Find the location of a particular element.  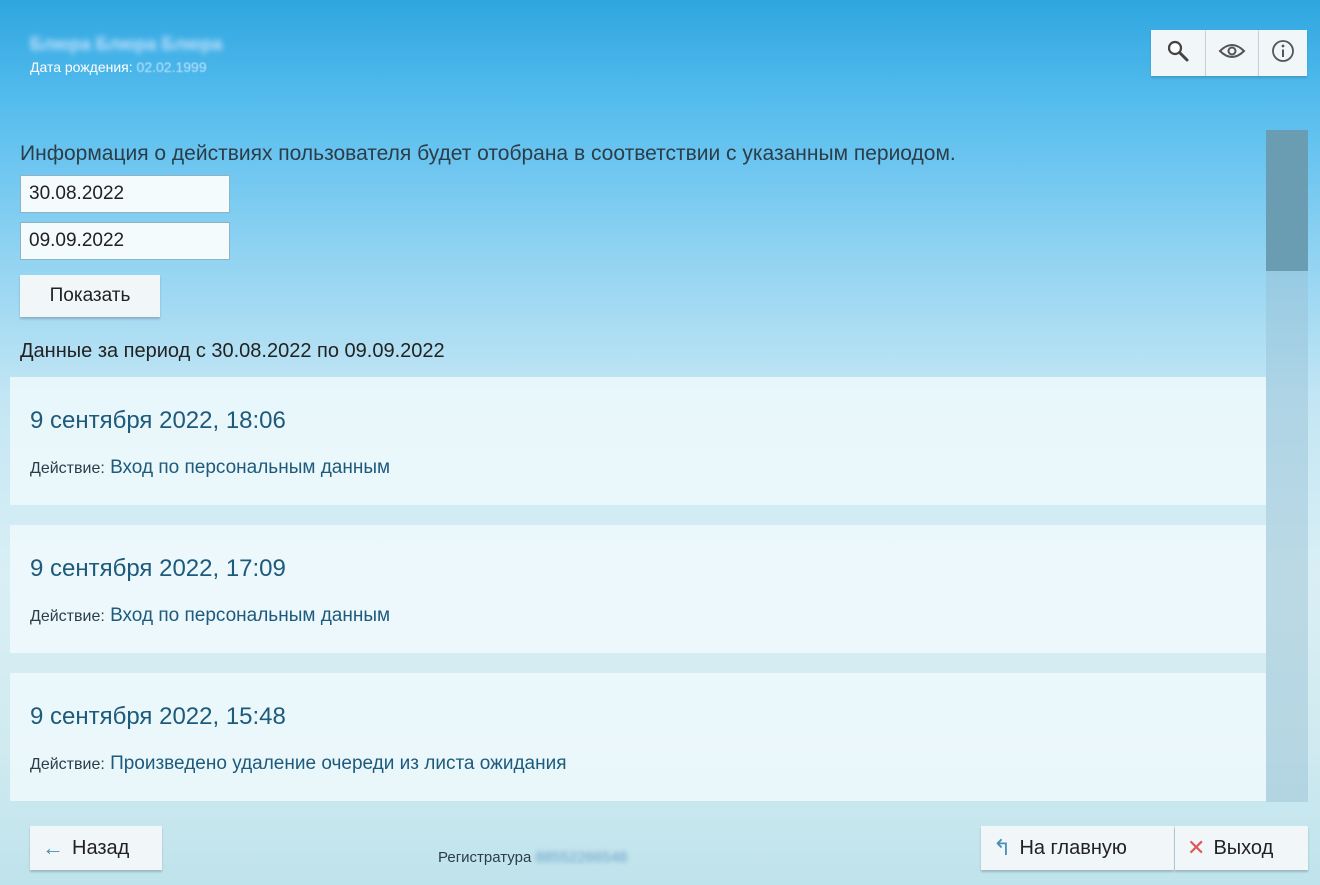

eye-icon is located at coordinates (1232, 53).